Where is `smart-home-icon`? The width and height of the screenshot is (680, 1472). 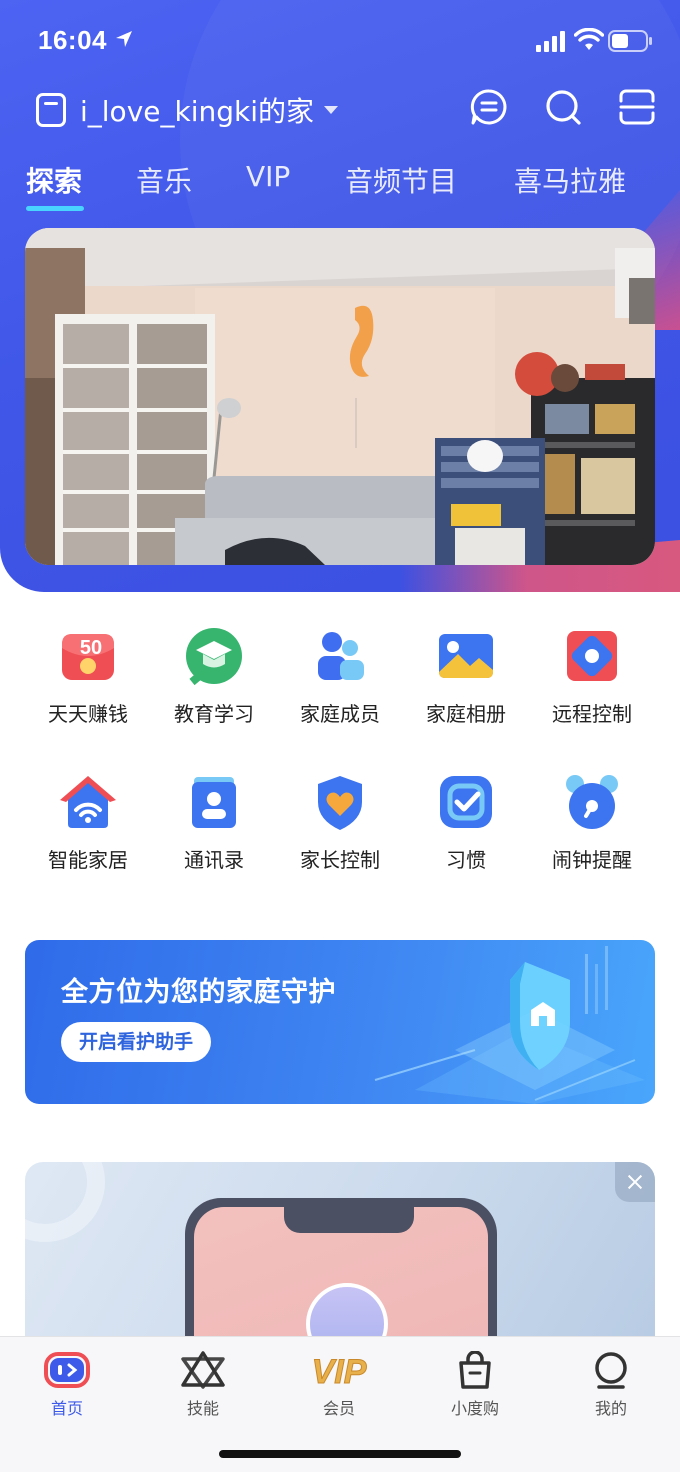 smart-home-icon is located at coordinates (88, 802).